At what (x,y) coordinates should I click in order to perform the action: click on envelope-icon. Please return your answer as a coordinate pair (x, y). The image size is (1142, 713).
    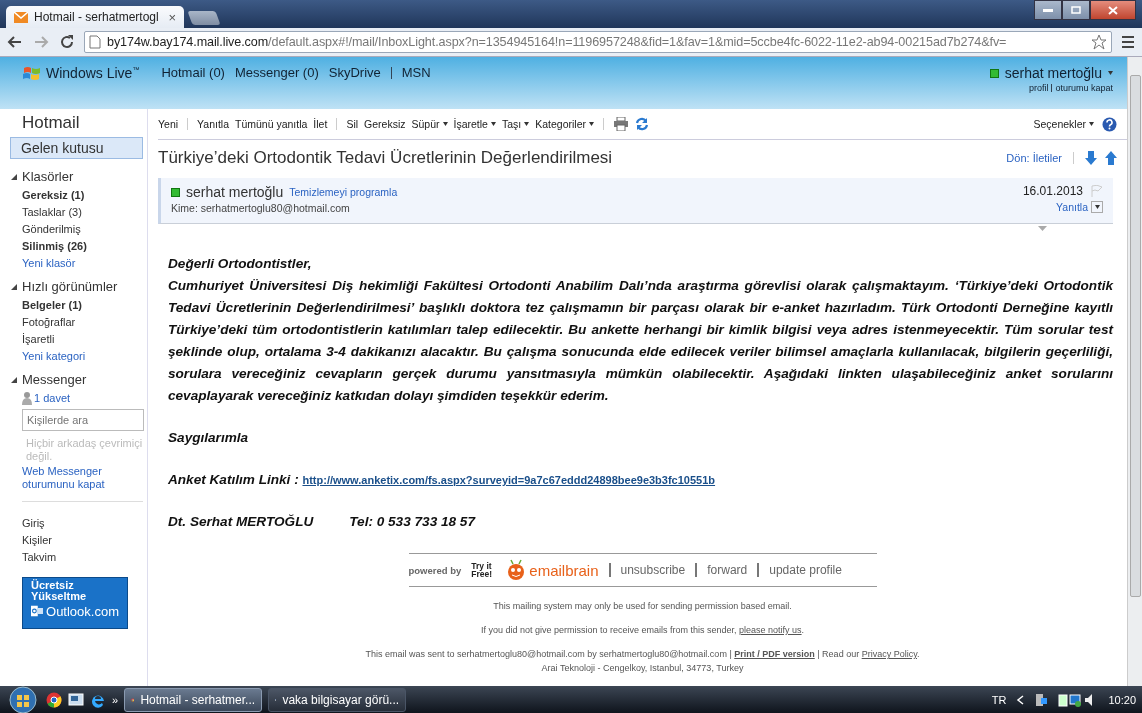
    Looking at the image, I should click on (21, 17).